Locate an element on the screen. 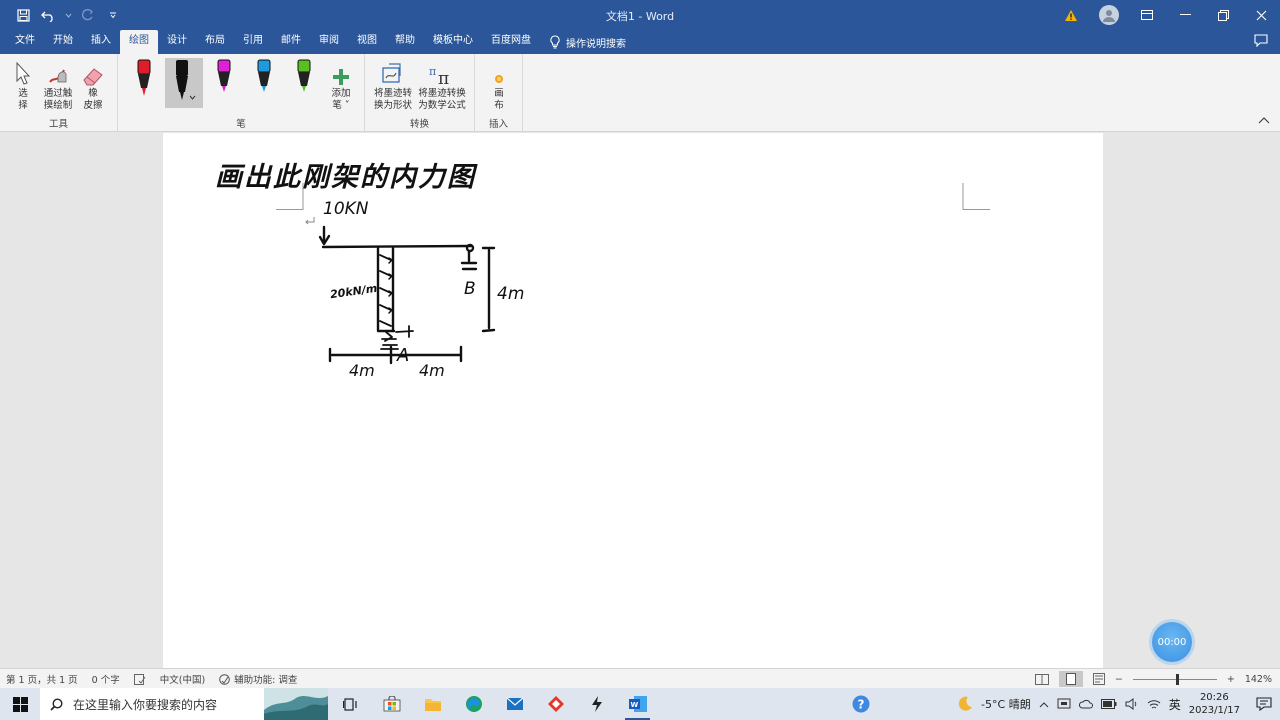 The width and height of the screenshot is (1280, 720). pen-blue is located at coordinates (264, 83).